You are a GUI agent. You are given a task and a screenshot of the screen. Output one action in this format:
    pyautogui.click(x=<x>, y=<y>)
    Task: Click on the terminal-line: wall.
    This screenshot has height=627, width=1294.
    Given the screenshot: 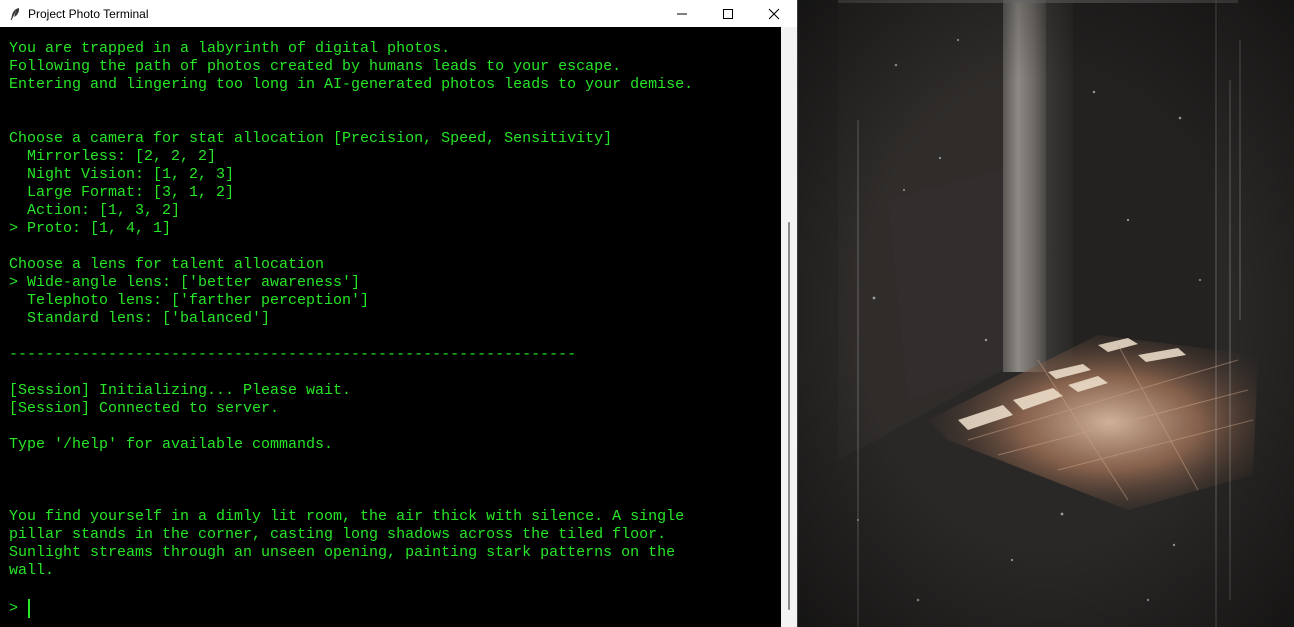 What is the action you would take?
    pyautogui.click(x=32, y=570)
    